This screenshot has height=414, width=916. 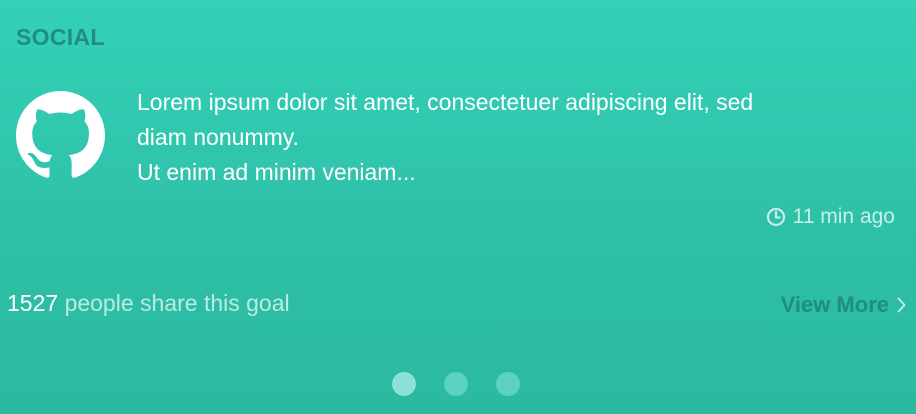 What do you see at coordinates (218, 137) in the screenshot?
I see `message-line: diam nonummy.` at bounding box center [218, 137].